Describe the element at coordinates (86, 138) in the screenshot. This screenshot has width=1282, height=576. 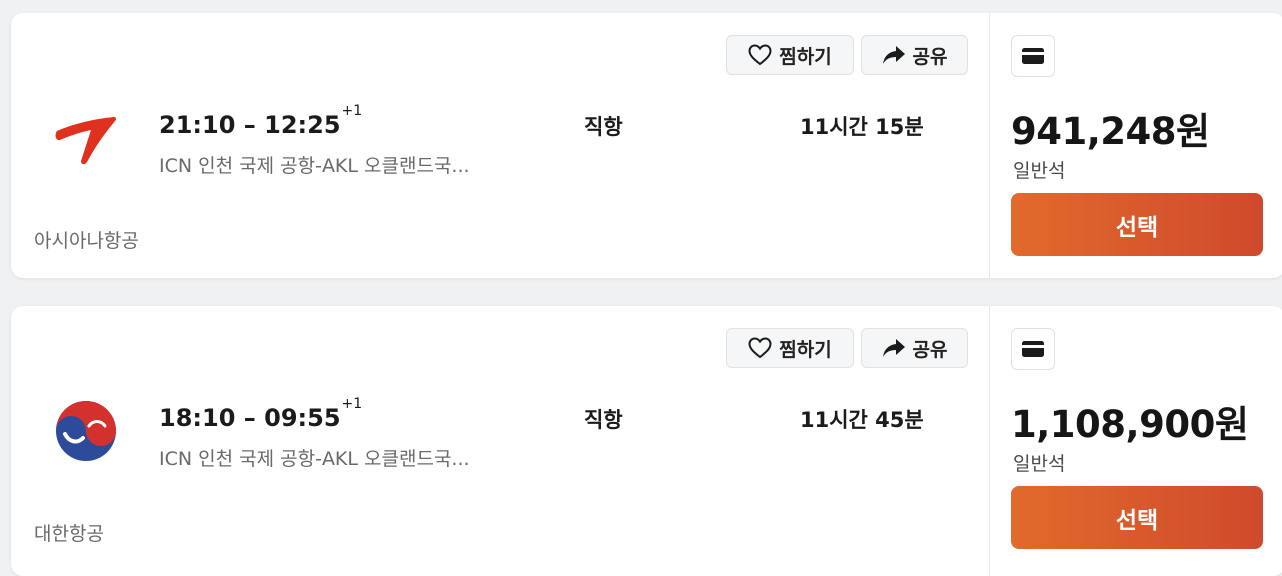
I see `asiana-airlines-logo` at that location.